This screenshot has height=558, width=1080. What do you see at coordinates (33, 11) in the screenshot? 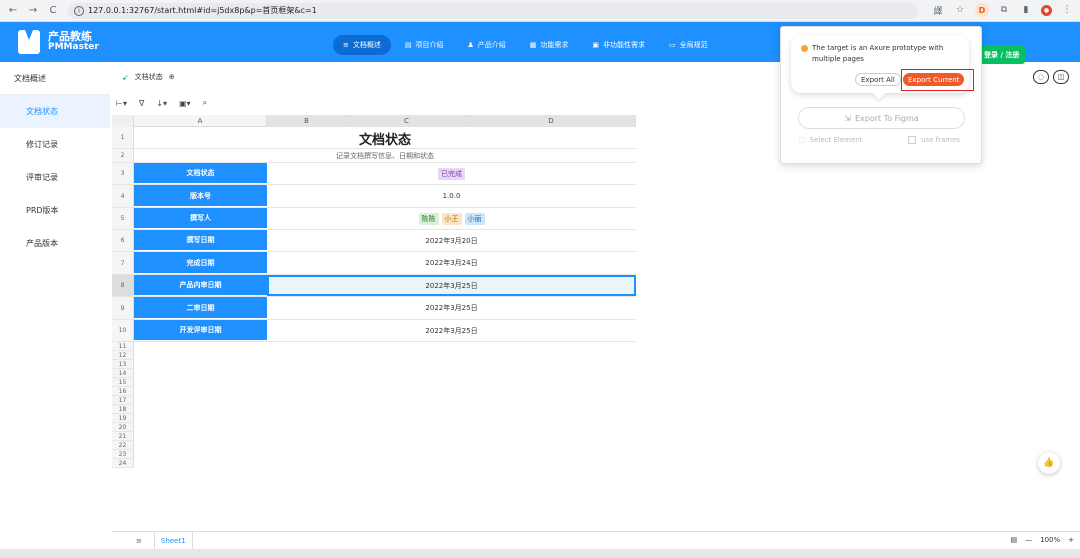
I see `forward-icon: →` at bounding box center [33, 11].